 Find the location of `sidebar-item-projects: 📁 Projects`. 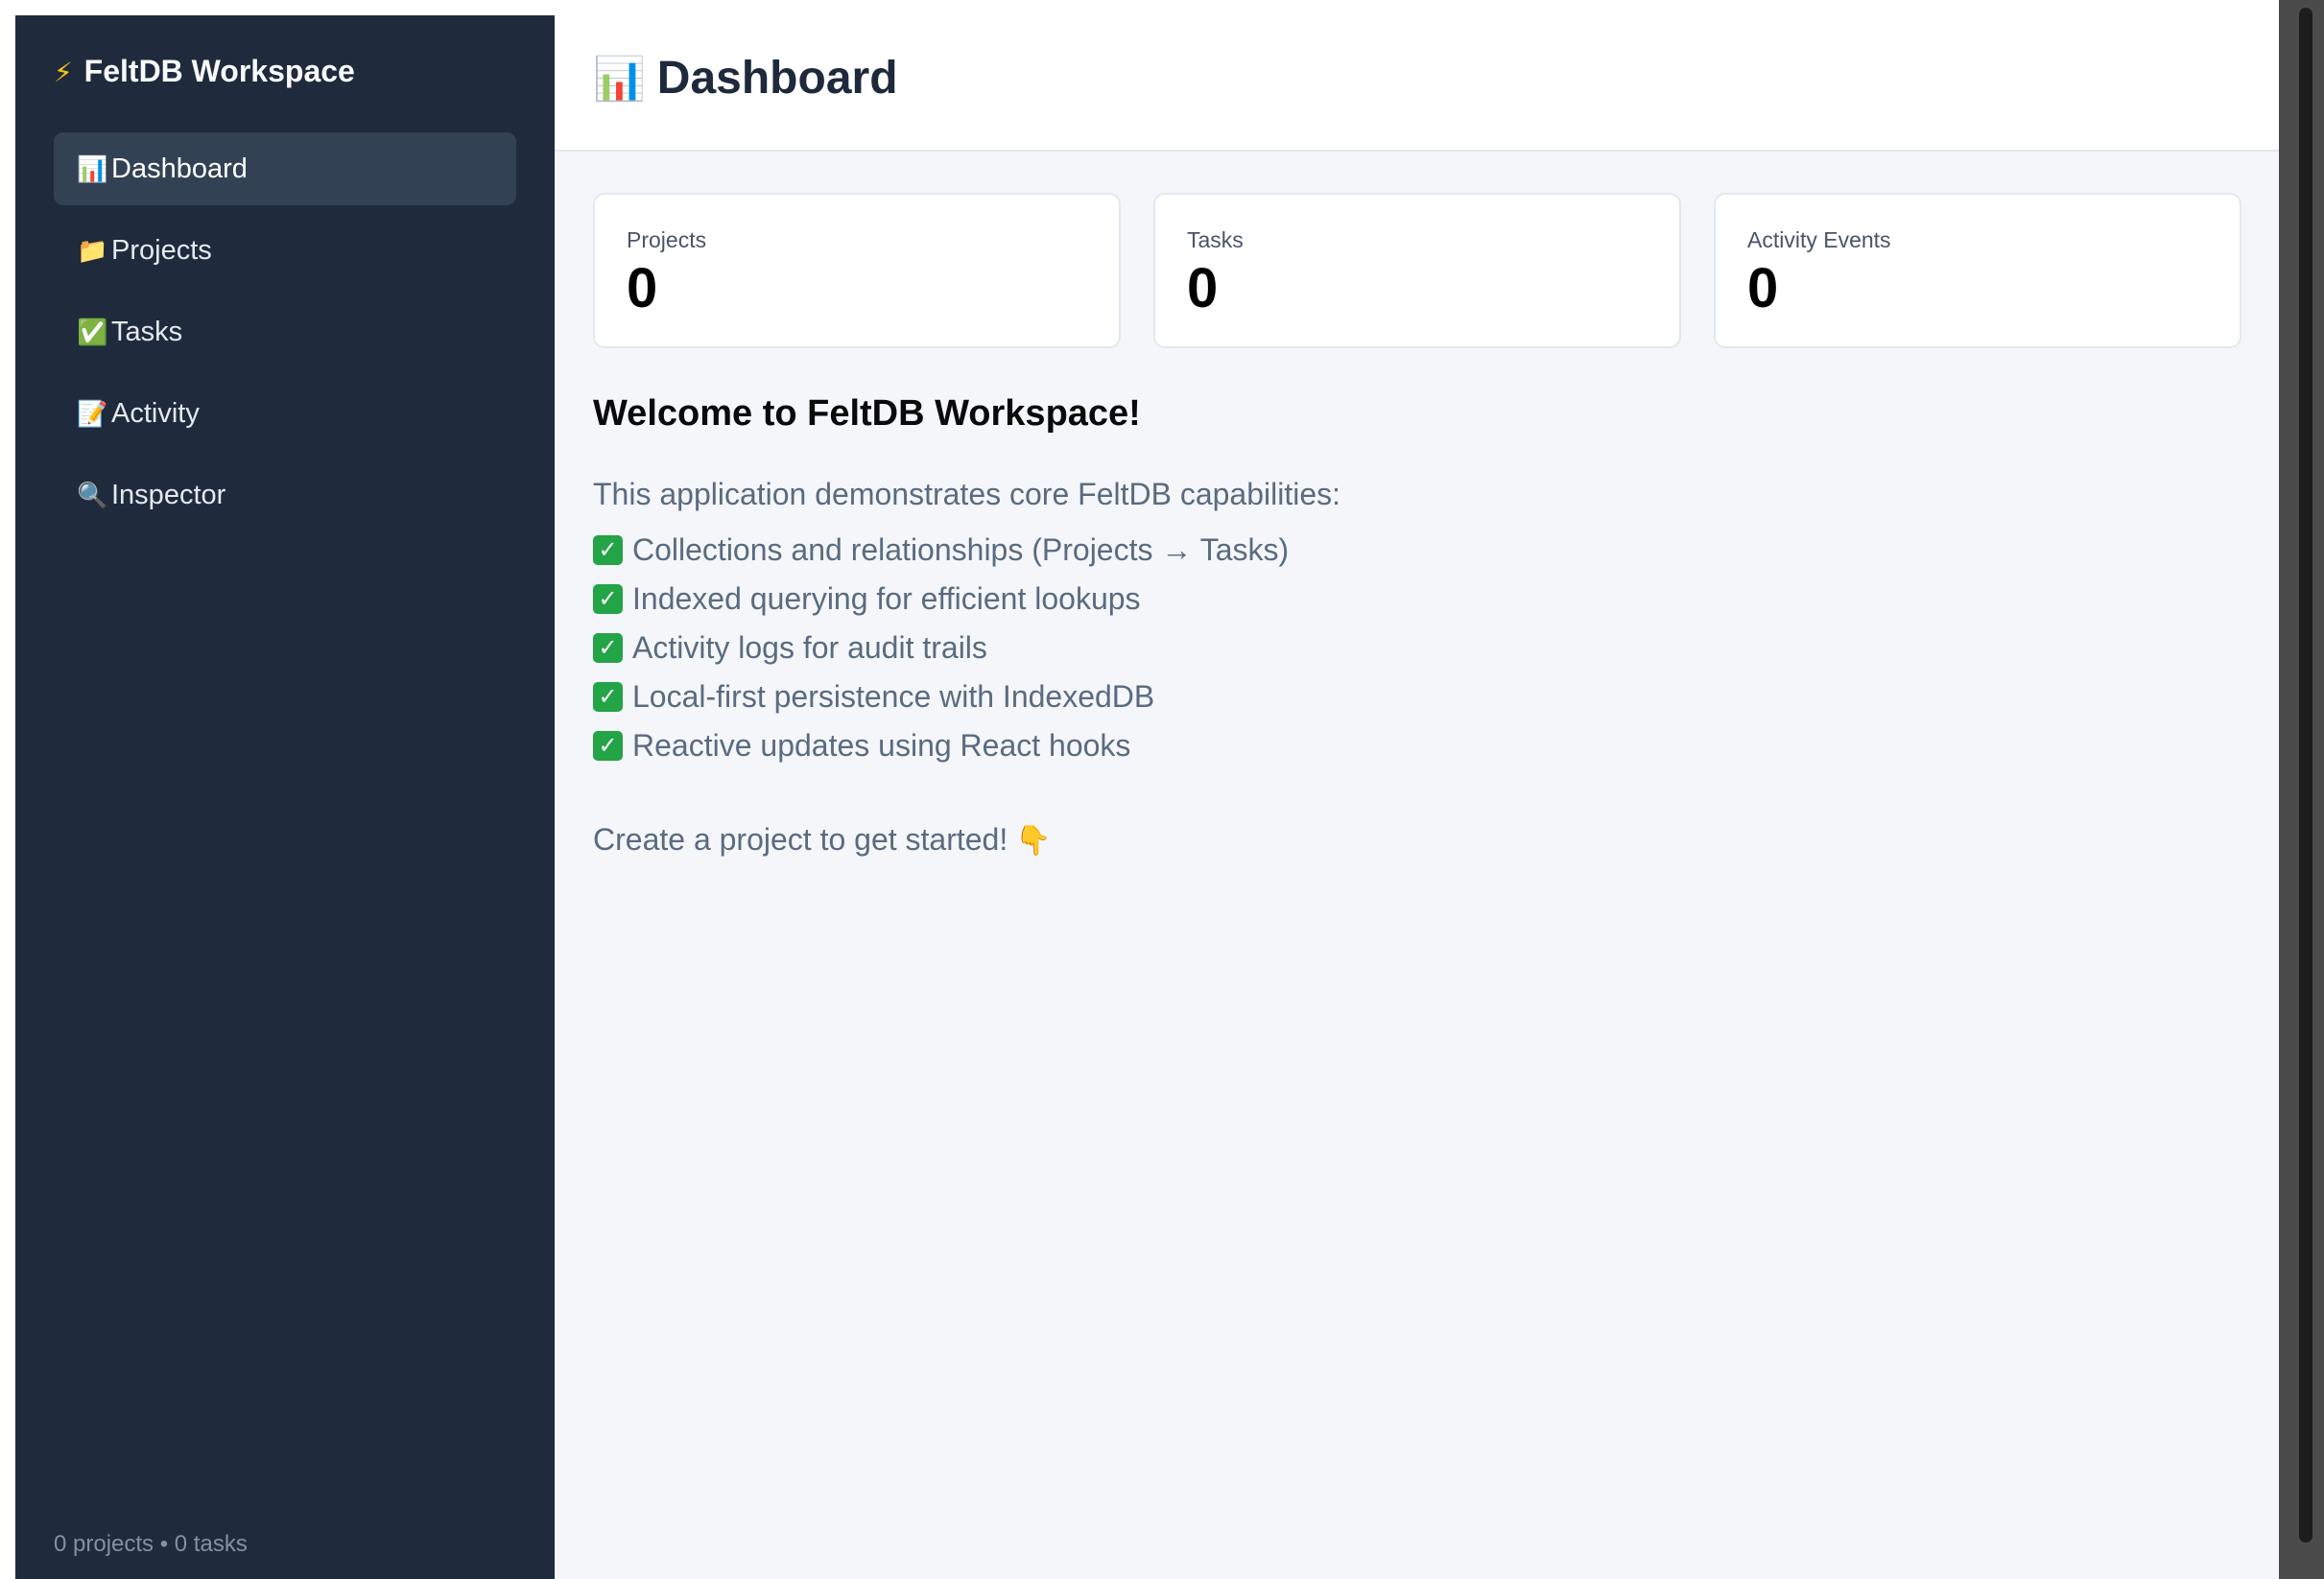

sidebar-item-projects: 📁 Projects is located at coordinates (285, 250).